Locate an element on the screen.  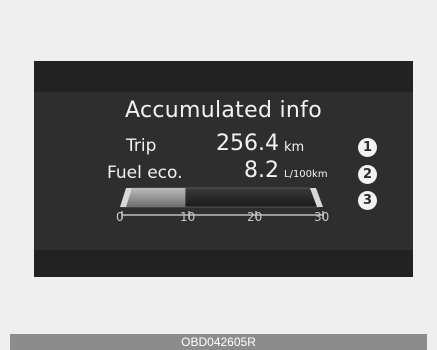
callout-marker-3: 3 is located at coordinates (367, 200).